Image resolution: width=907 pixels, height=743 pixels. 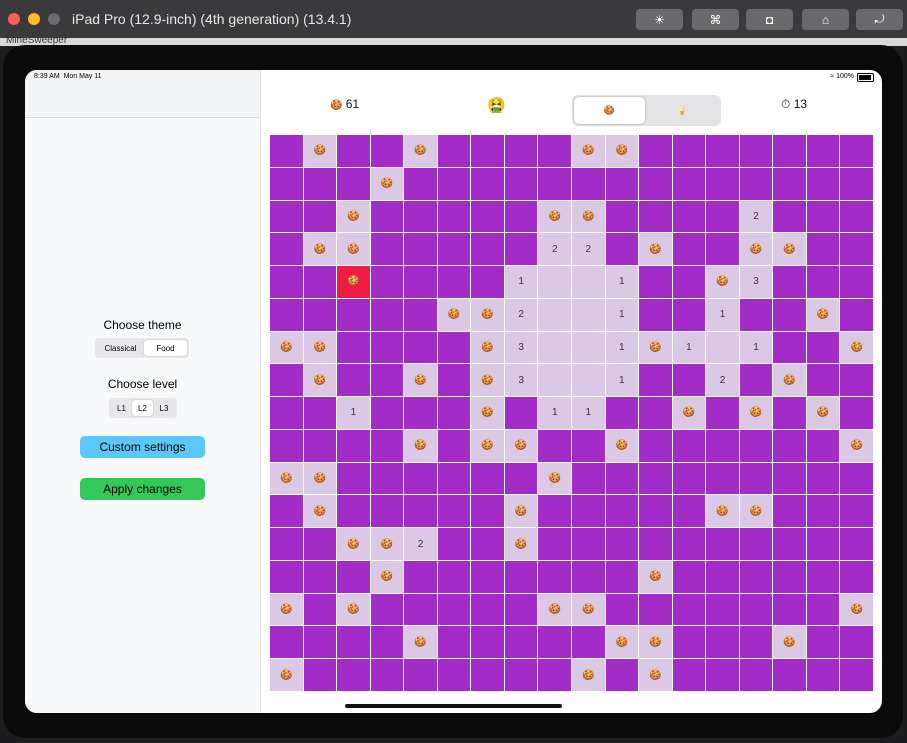 What do you see at coordinates (120, 348) in the screenshot?
I see `theme-option-classical: Classical` at bounding box center [120, 348].